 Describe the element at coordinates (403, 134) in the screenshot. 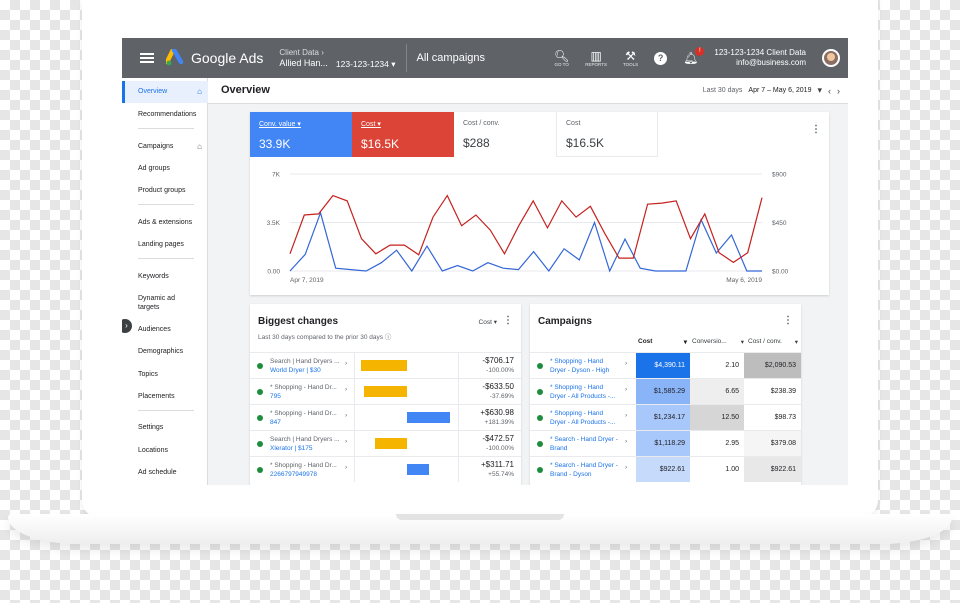

I see `metric-card-cost: Cost ▾ $16.5K` at that location.